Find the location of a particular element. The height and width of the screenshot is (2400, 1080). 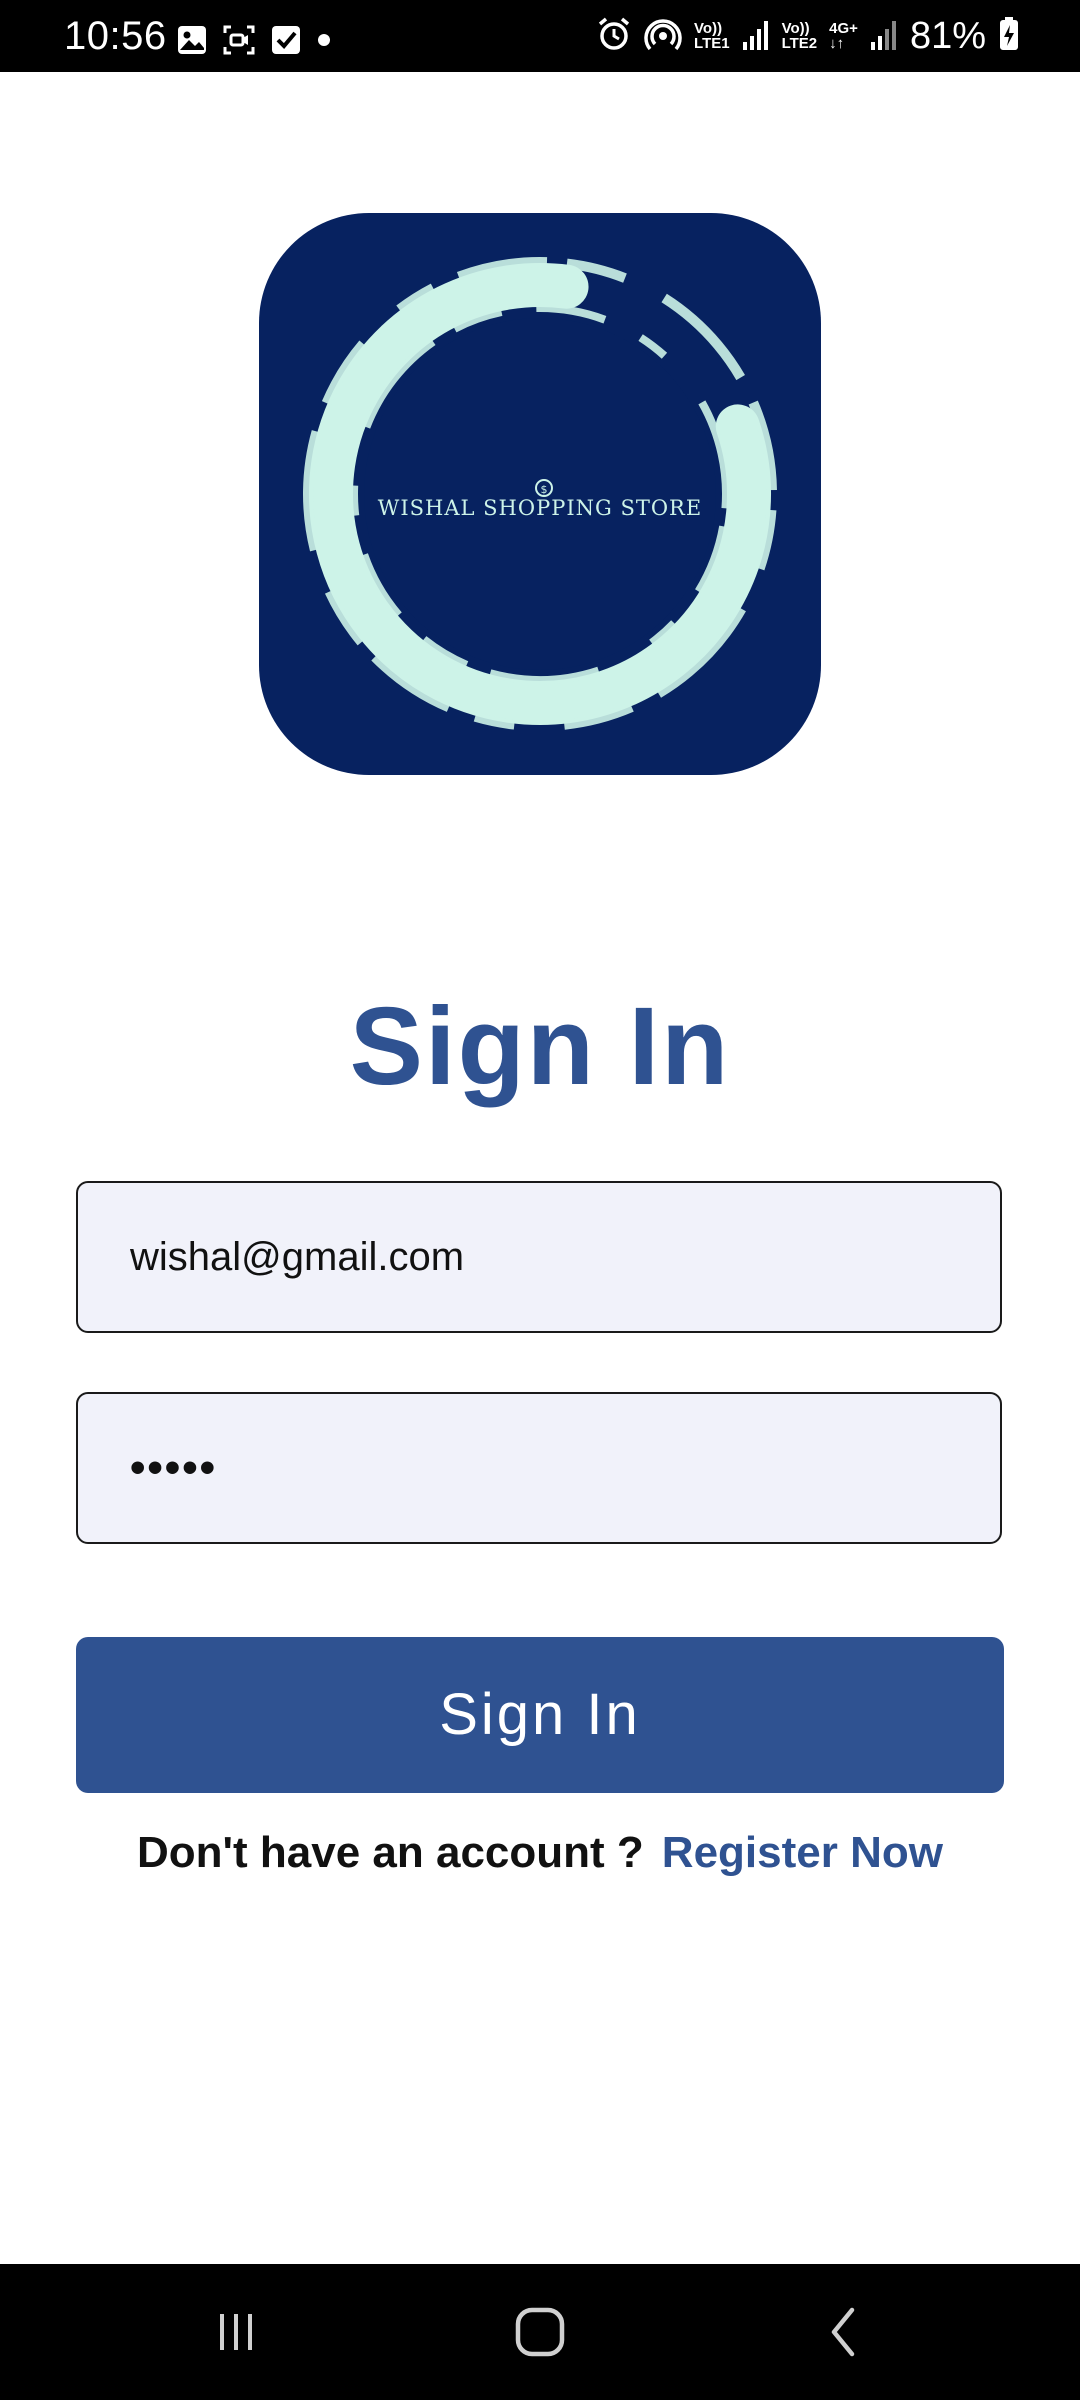

password-field is located at coordinates (539, 1468).